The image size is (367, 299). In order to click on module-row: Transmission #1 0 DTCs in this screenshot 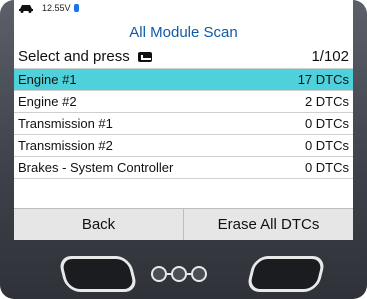, I will do `click(183, 124)`.